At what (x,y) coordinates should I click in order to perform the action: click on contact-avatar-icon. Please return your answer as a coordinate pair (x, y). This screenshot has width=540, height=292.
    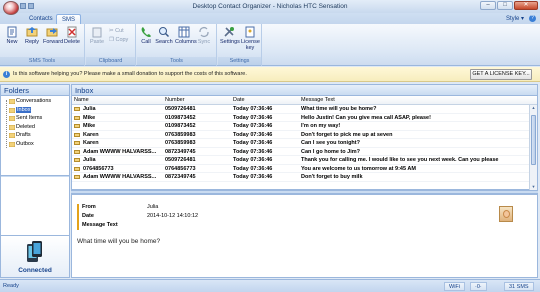
    Looking at the image, I should click on (506, 214).